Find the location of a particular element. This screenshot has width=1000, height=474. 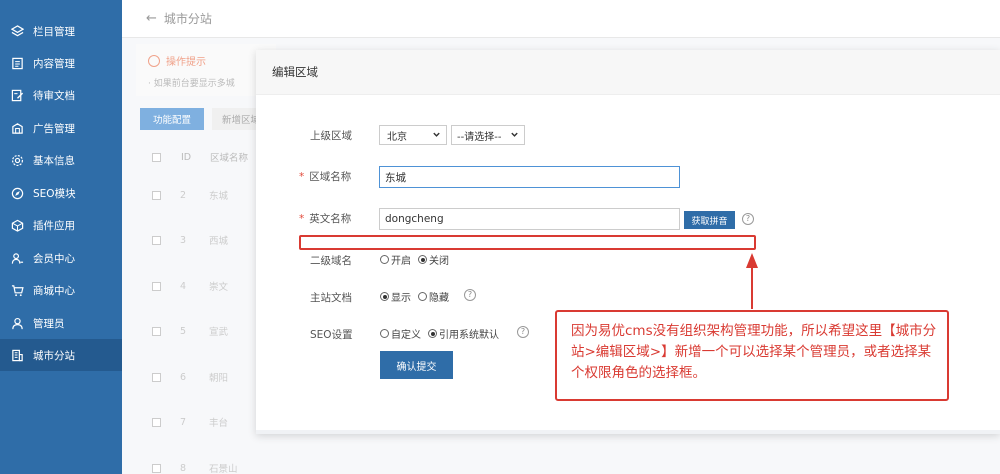

sidebar-item-basic-info: 基本信息 is located at coordinates (61, 160).